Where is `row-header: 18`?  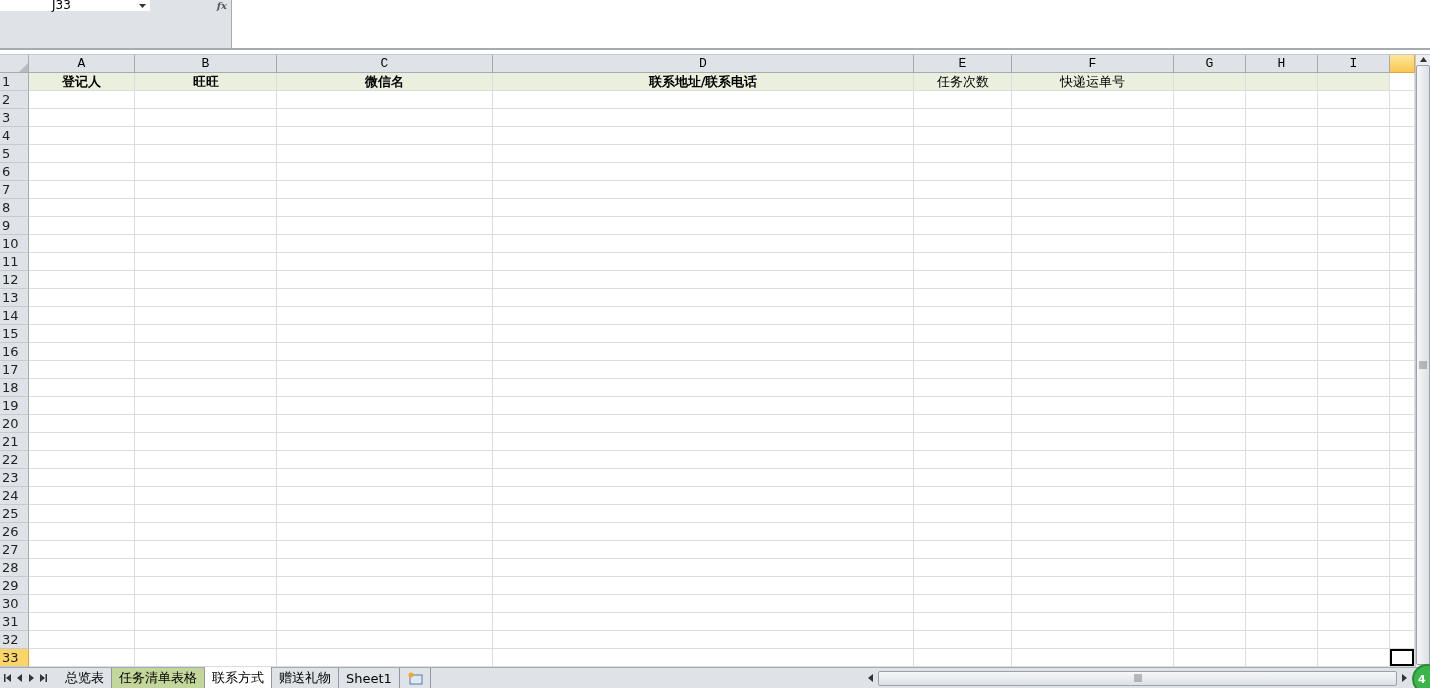
row-header: 18 is located at coordinates (14, 388).